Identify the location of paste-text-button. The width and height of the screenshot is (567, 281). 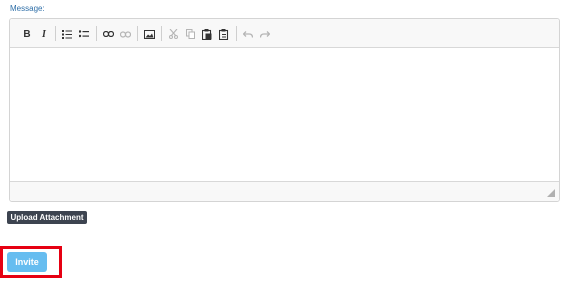
(224, 34).